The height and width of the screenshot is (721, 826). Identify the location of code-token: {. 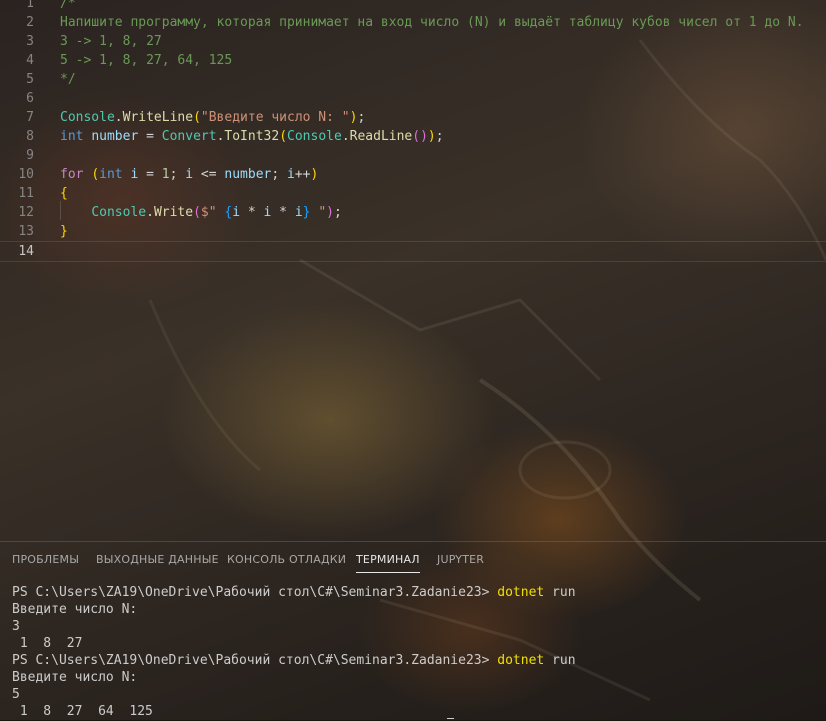
(64, 193).